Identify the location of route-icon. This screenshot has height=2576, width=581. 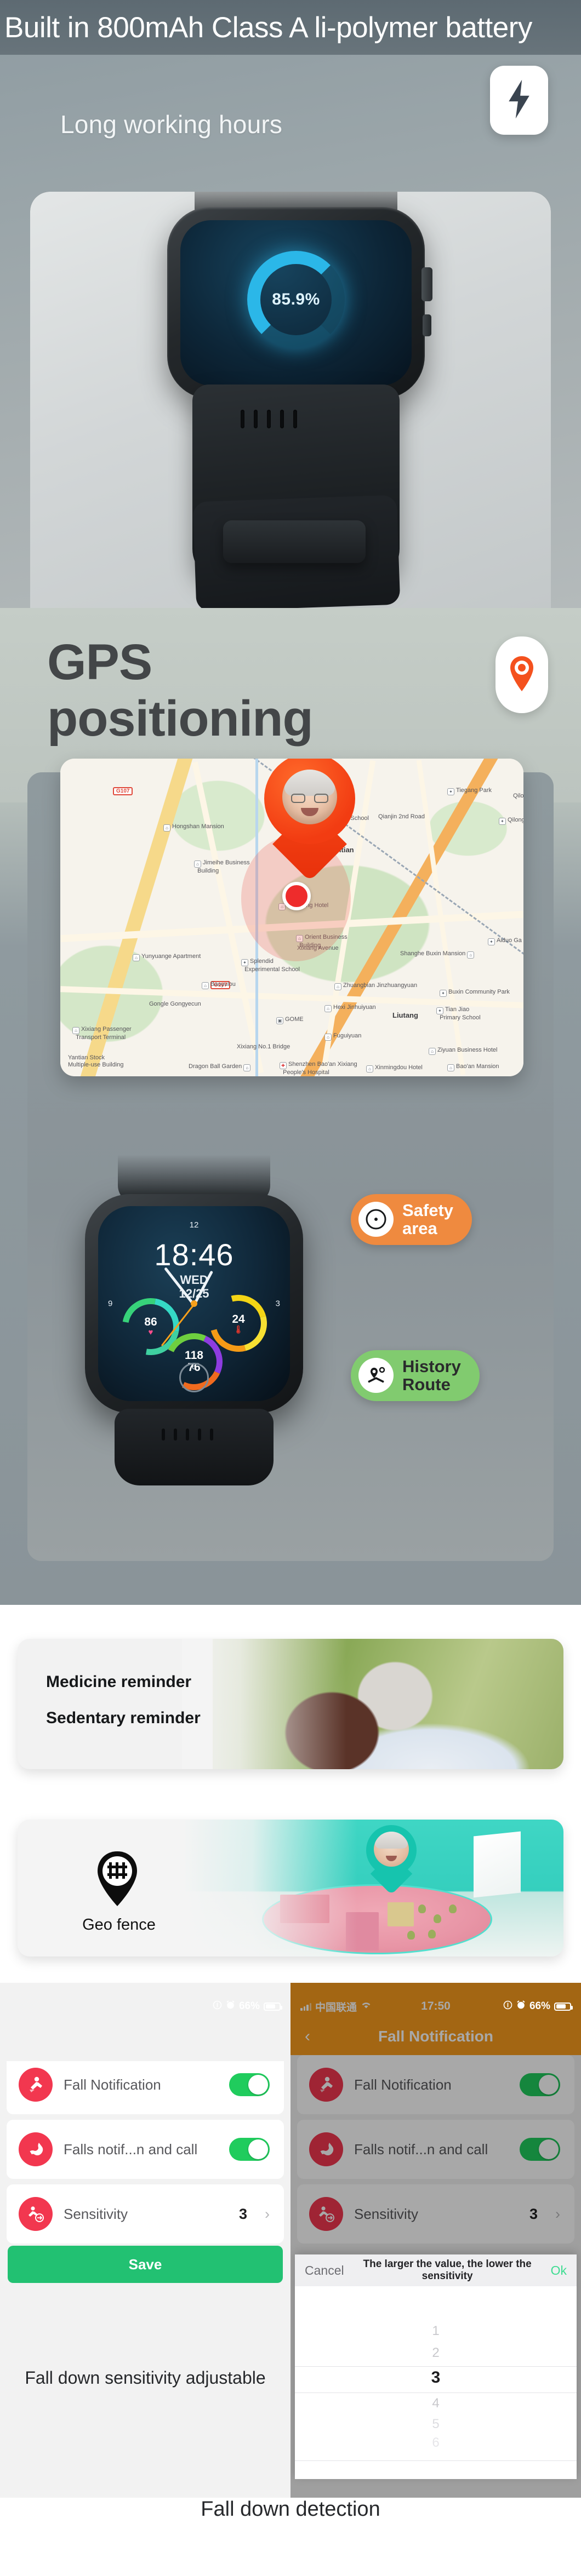
(376, 1376).